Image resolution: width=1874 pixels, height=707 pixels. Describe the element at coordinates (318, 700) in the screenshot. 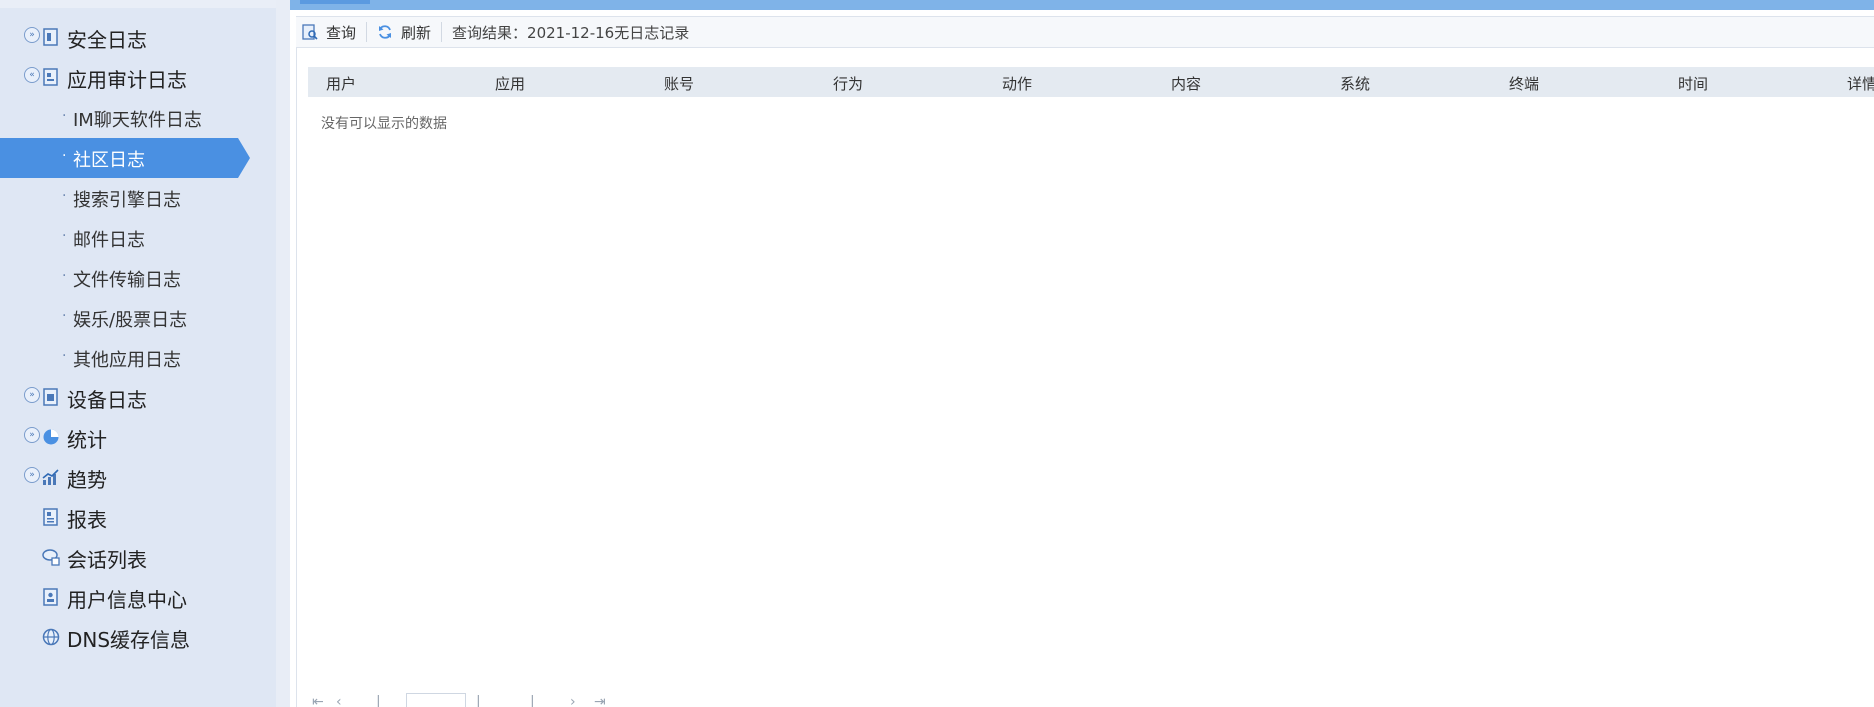

I see `first-page-icon: ⇤` at that location.